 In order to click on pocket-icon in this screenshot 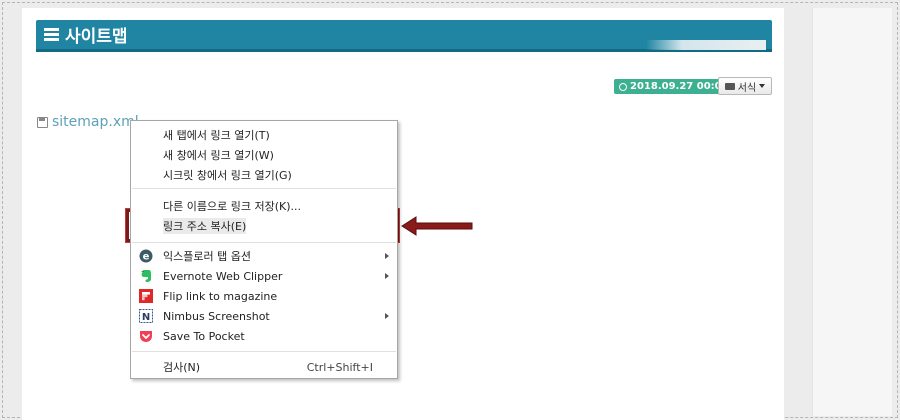, I will do `click(146, 336)`.